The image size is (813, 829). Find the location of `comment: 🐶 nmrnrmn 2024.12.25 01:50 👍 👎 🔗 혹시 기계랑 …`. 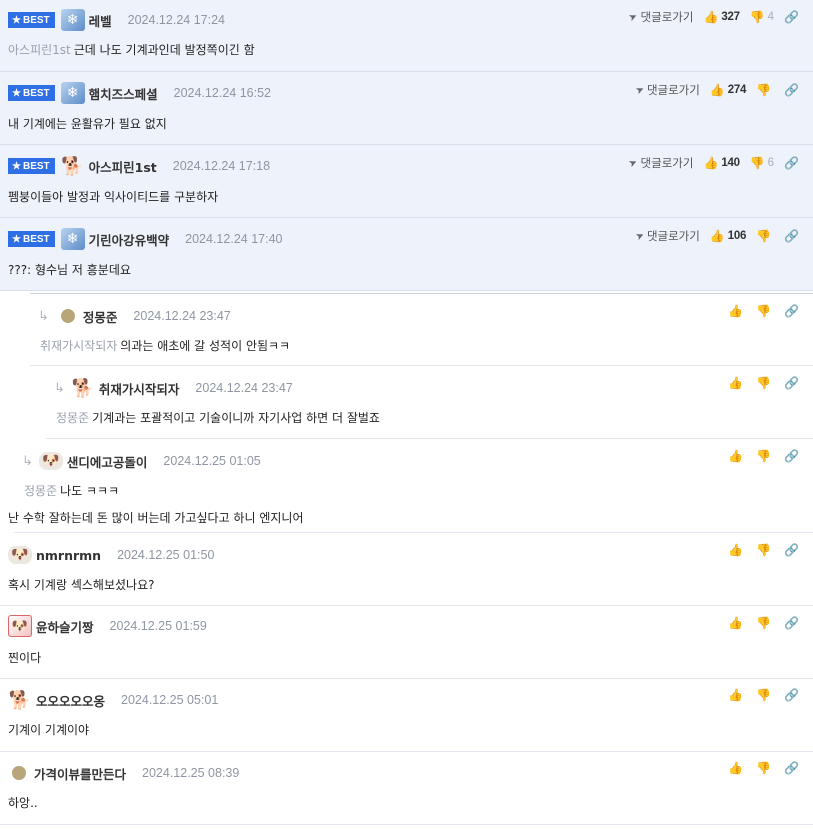

comment: 🐶 nmrnrmn 2024.12.25 01:50 👍 👎 🔗 혹시 기계랑 … is located at coordinates (406, 569).